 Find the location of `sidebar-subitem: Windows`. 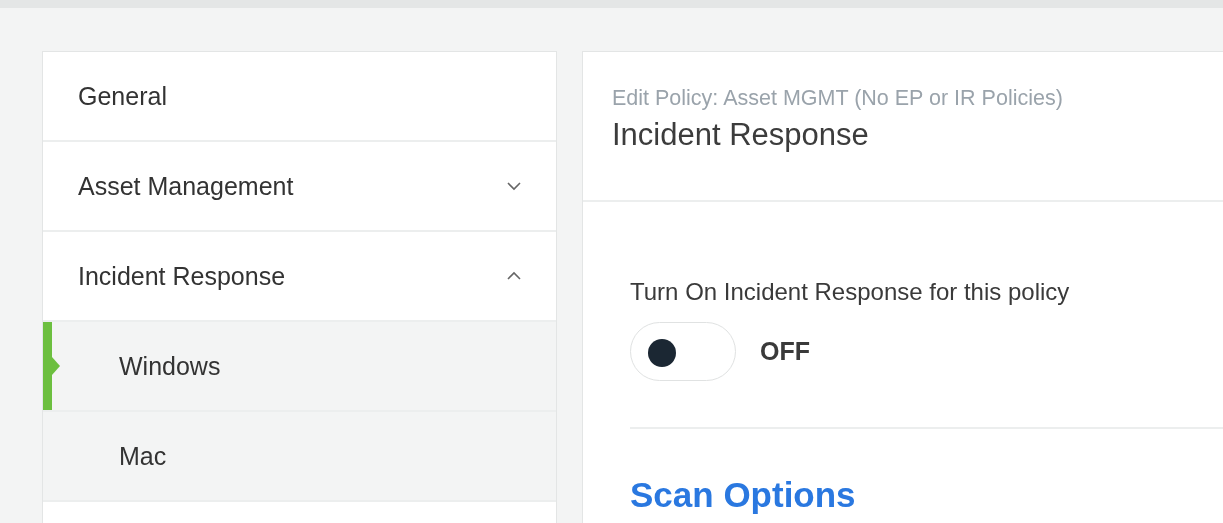

sidebar-subitem: Windows is located at coordinates (299, 367).